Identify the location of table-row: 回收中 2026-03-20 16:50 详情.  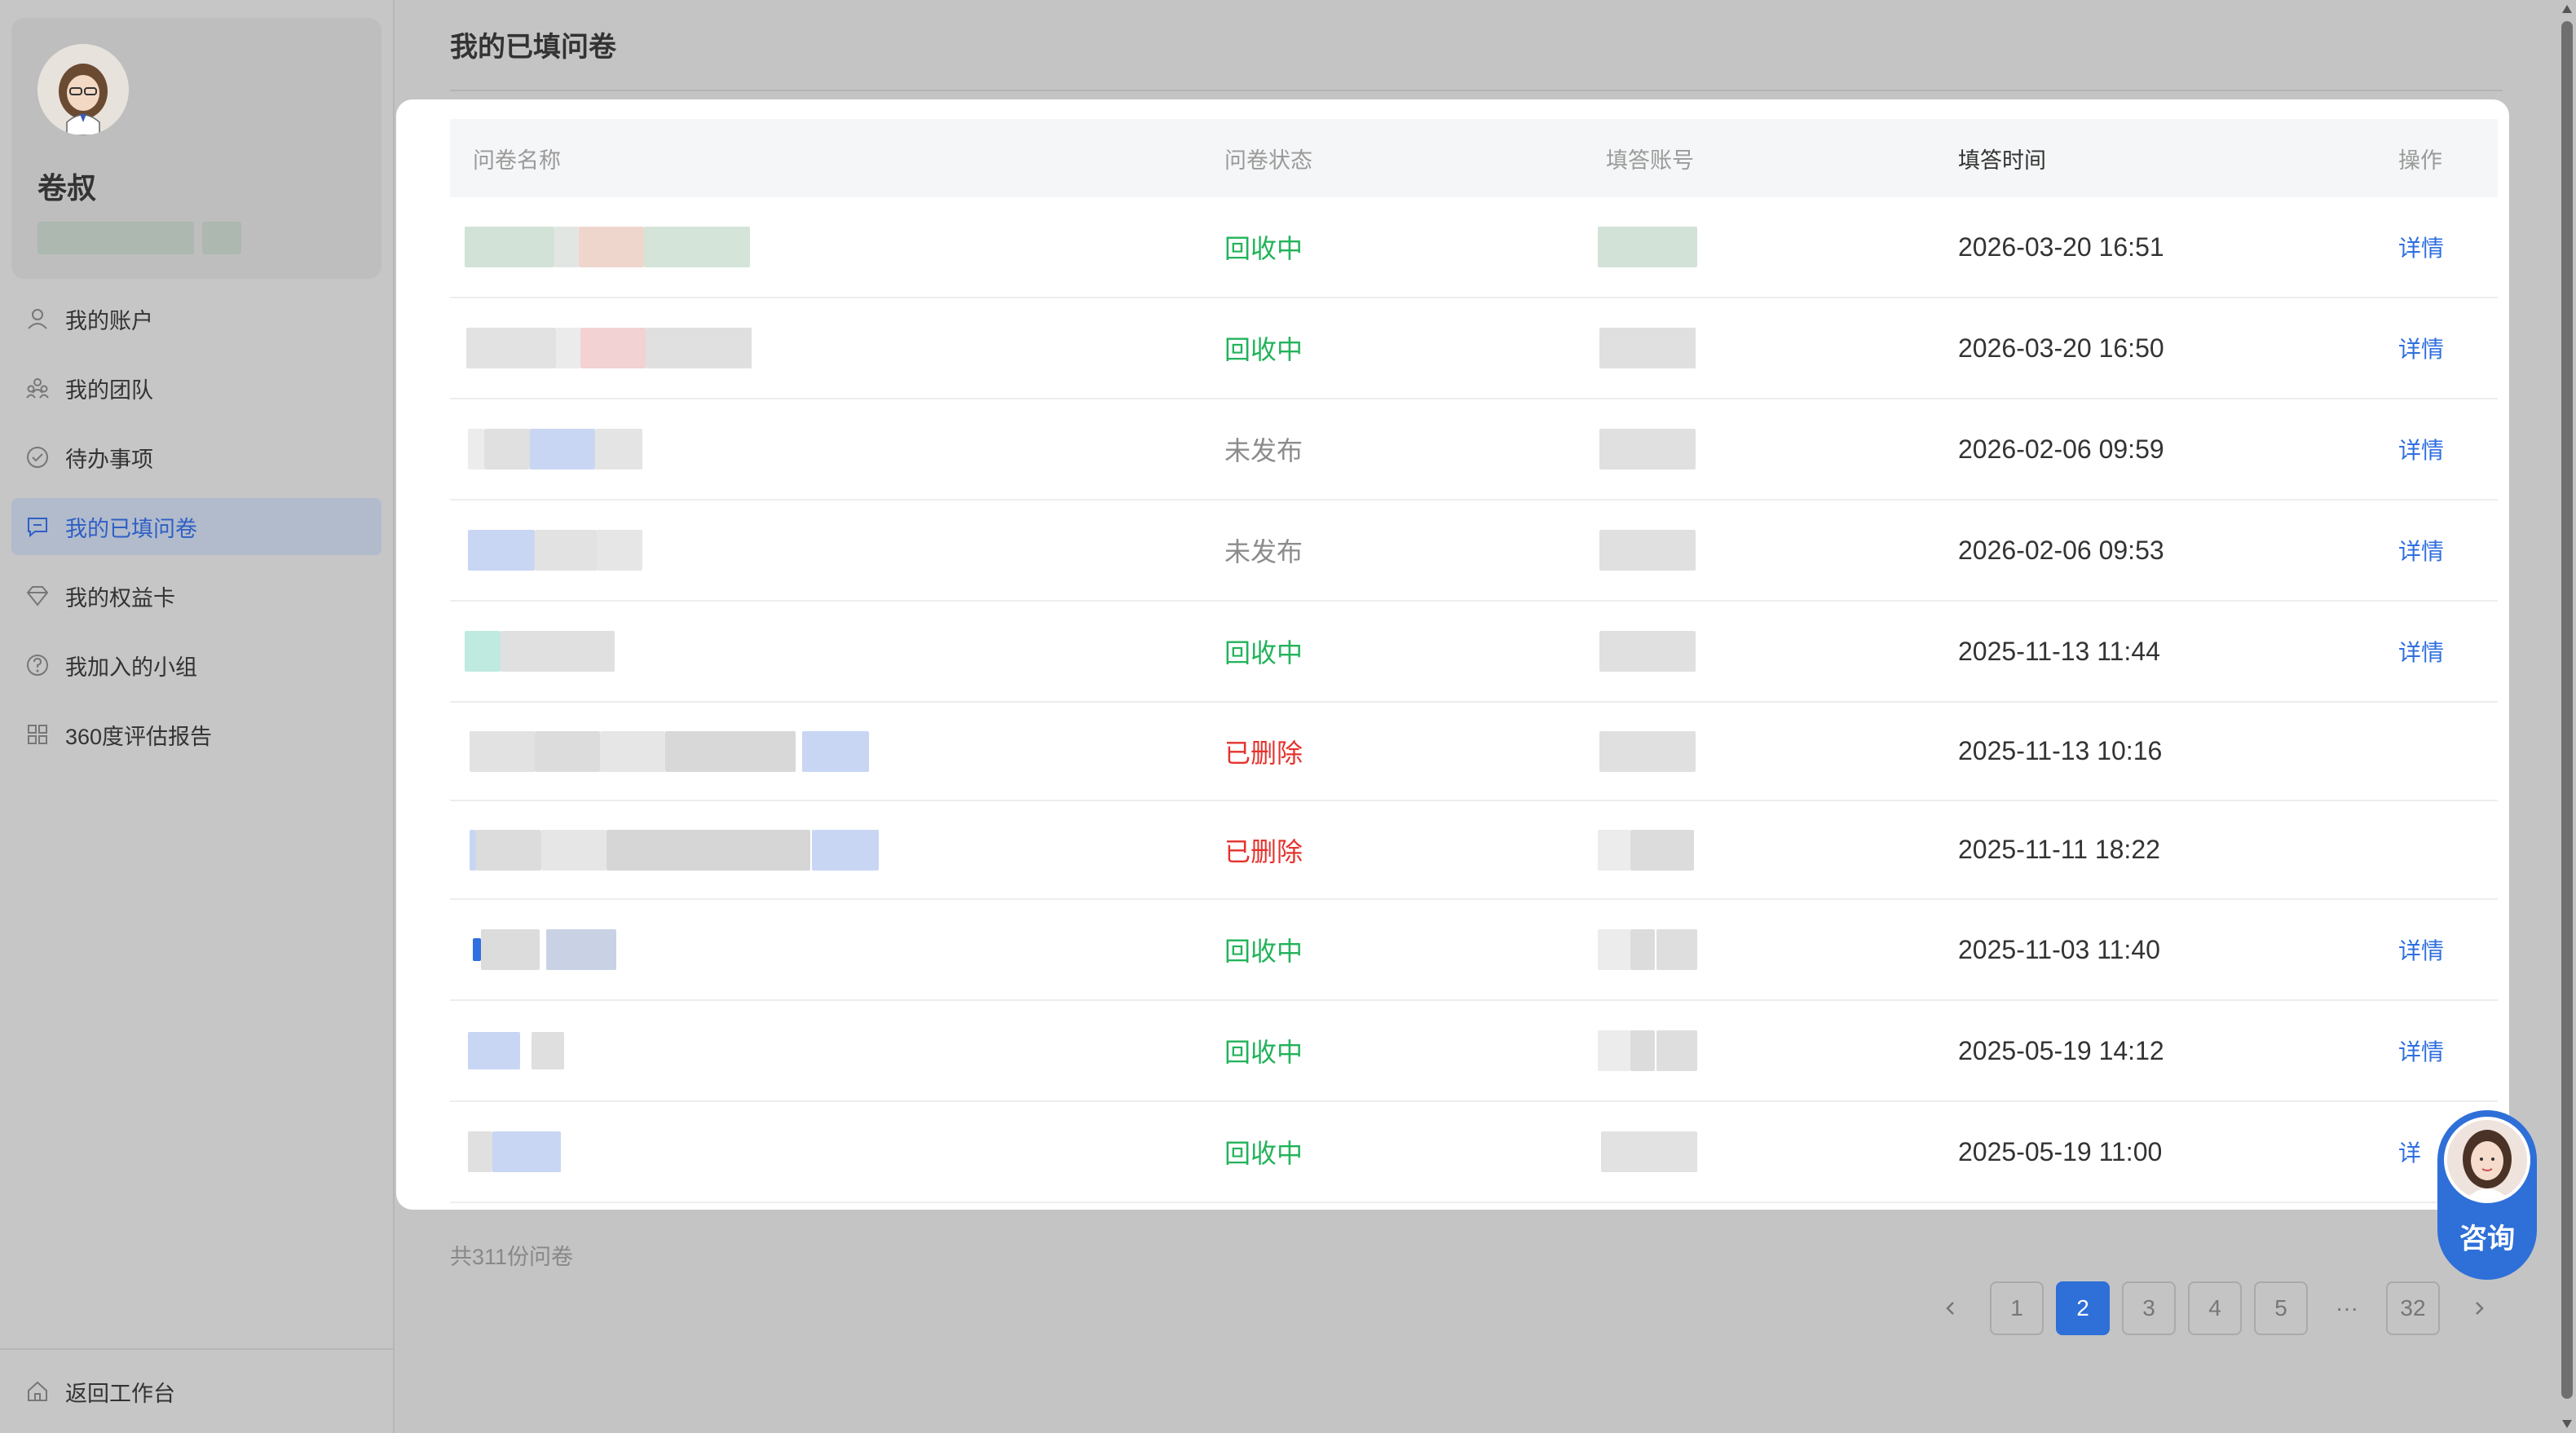
(1474, 348).